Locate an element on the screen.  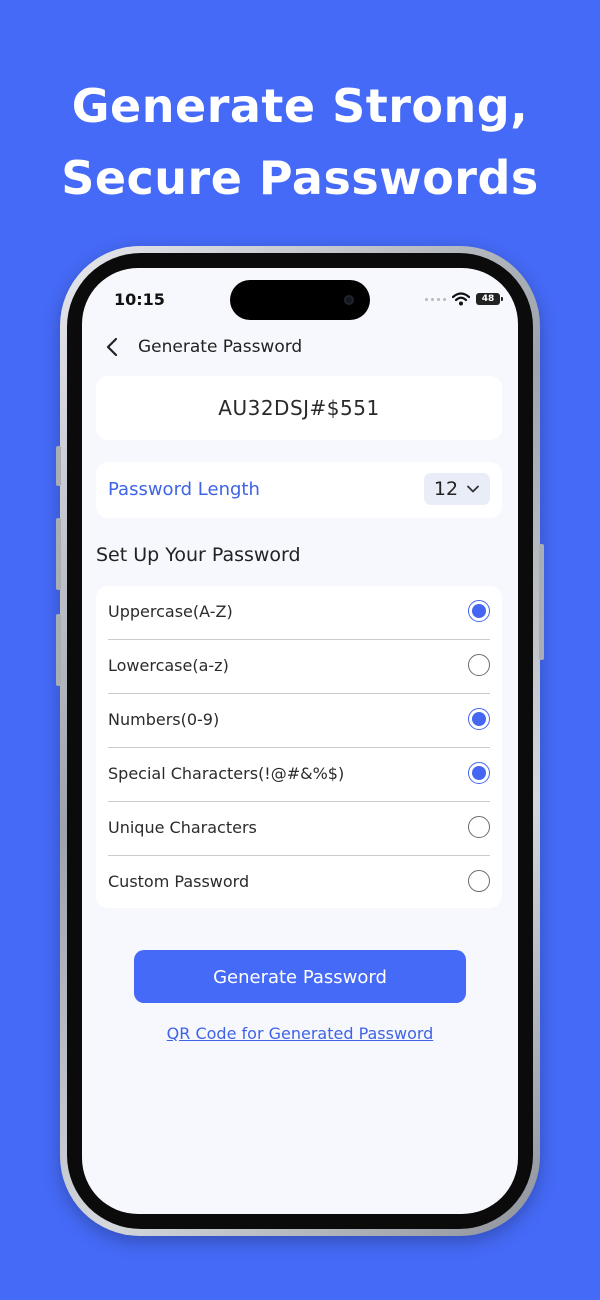
volume-up-button is located at coordinates (58, 554).